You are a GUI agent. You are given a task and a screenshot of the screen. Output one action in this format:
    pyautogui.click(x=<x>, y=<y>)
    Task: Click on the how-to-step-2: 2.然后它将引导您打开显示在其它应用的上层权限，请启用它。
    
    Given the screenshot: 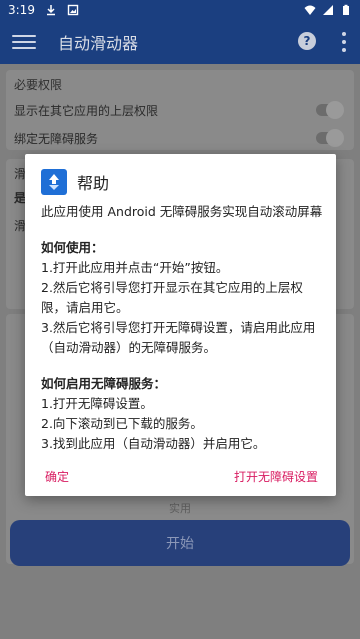 What is the action you would take?
    pyautogui.click(x=172, y=297)
    